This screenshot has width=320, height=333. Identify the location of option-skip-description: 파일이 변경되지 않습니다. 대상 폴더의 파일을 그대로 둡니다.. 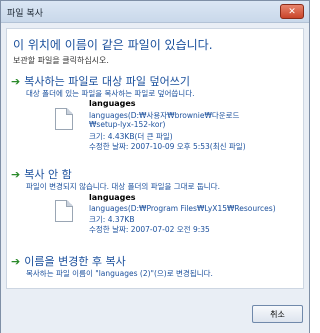
(123, 186).